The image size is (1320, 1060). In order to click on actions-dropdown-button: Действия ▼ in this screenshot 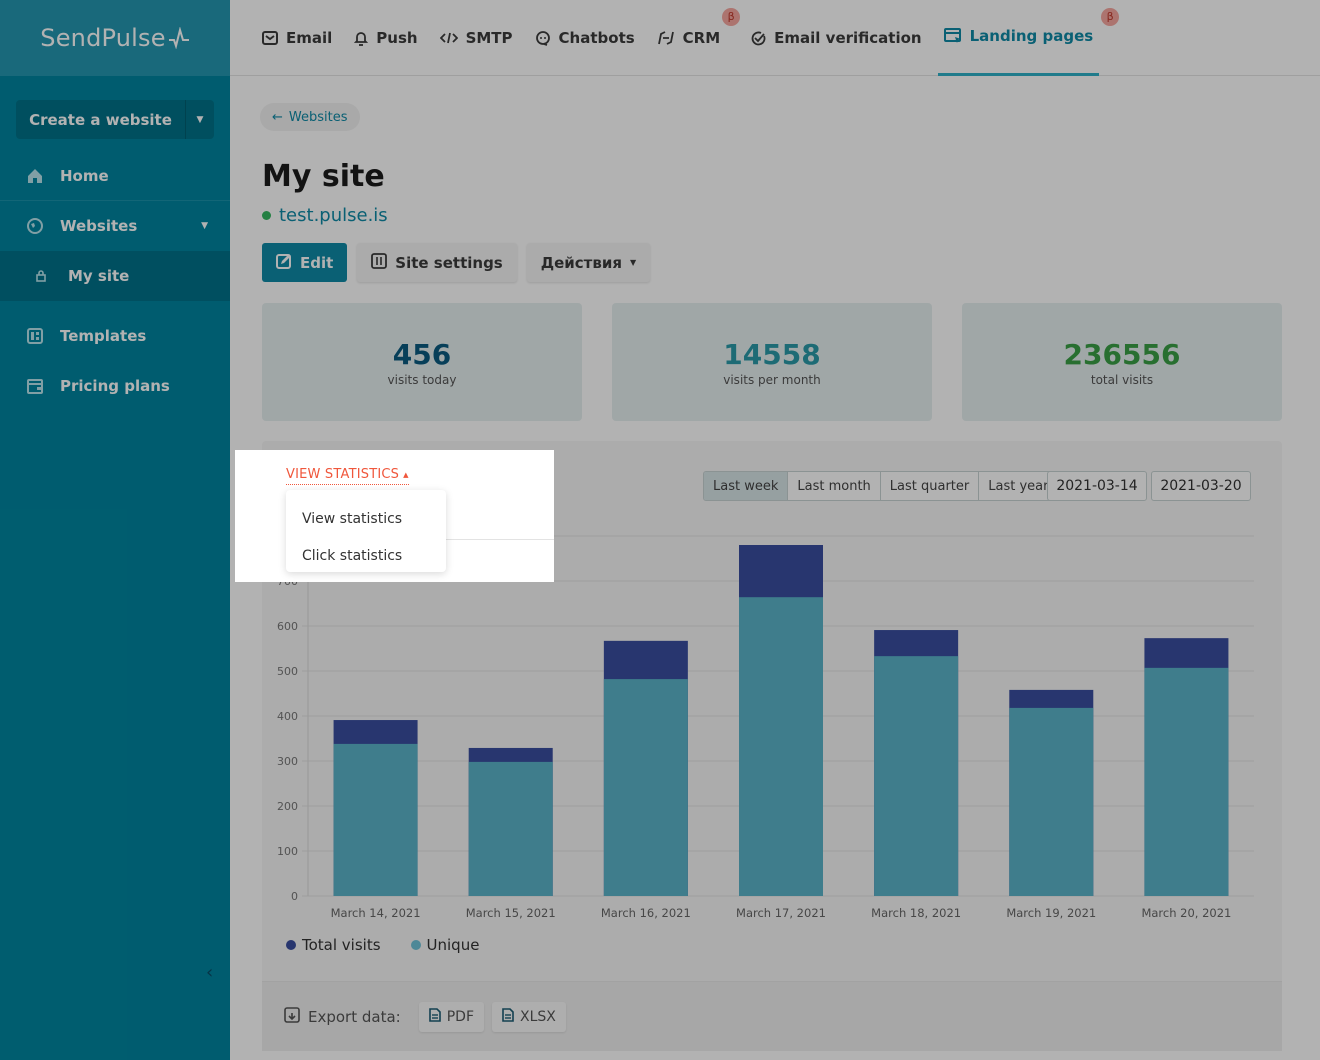, I will do `click(588, 262)`.